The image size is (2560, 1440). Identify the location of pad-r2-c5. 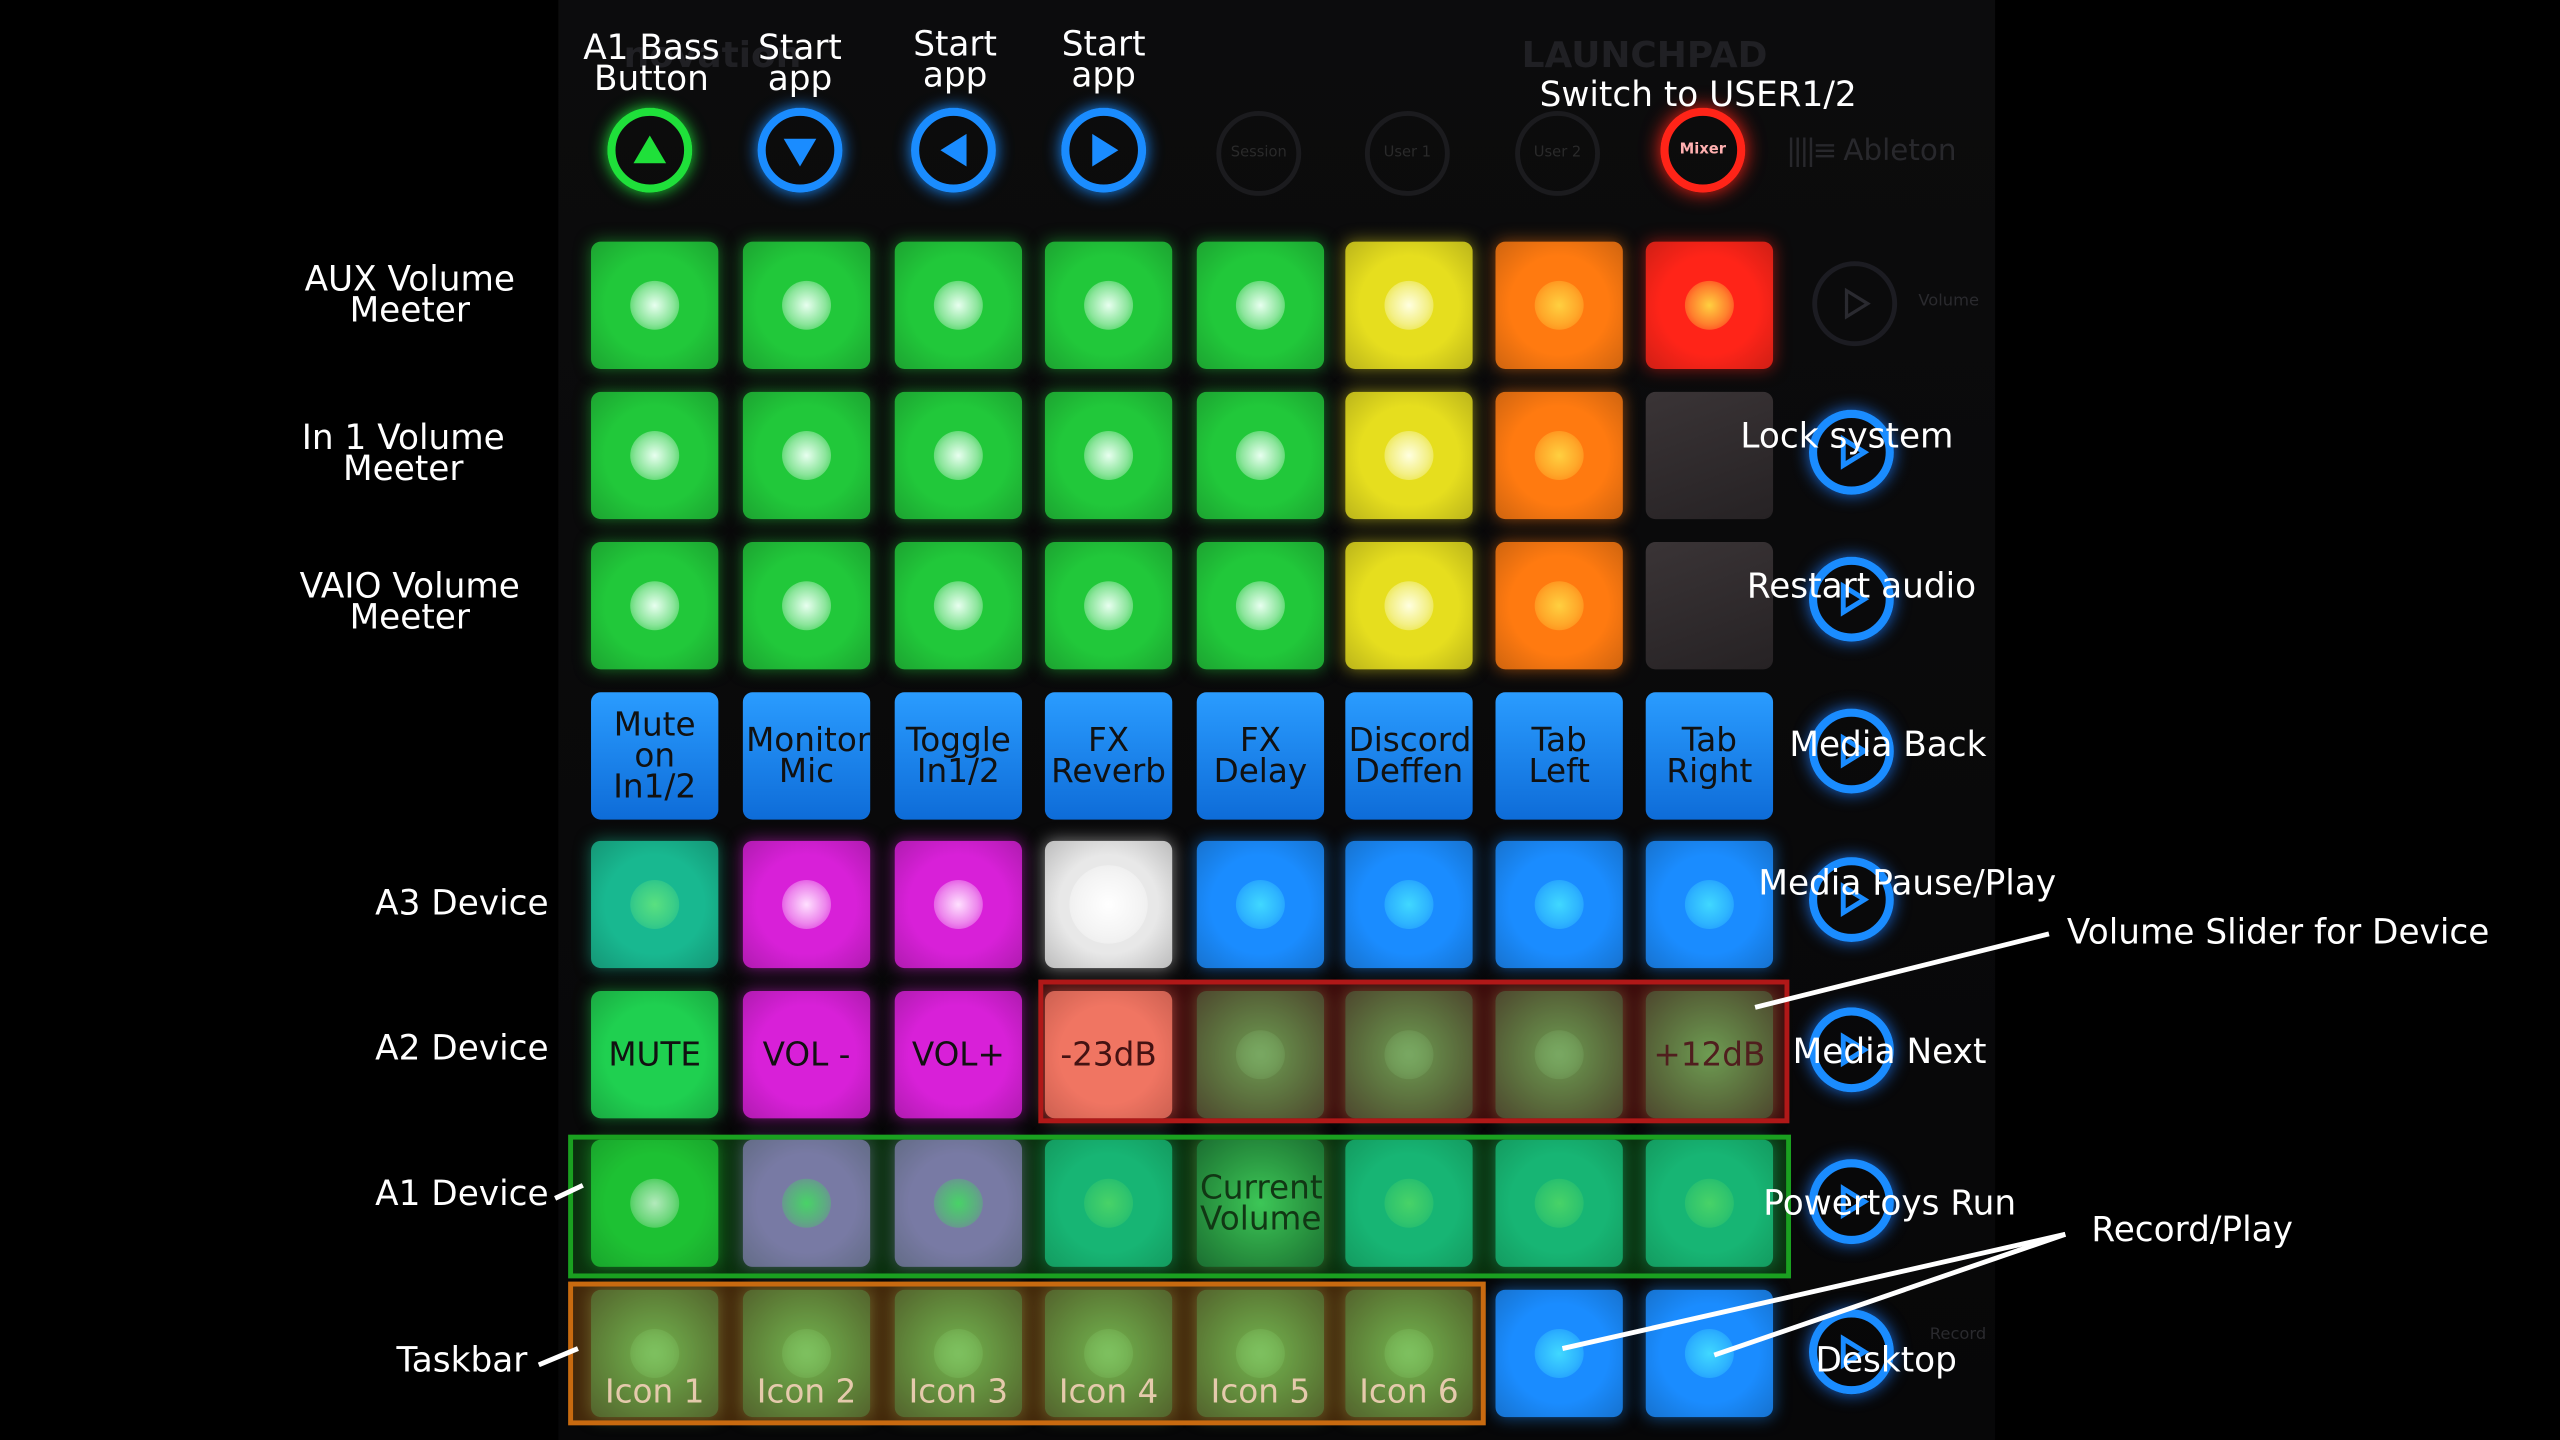
(1260, 455).